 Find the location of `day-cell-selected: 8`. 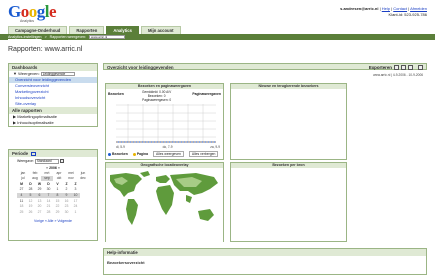

day-cell-selected: 8 is located at coordinates (57, 195).